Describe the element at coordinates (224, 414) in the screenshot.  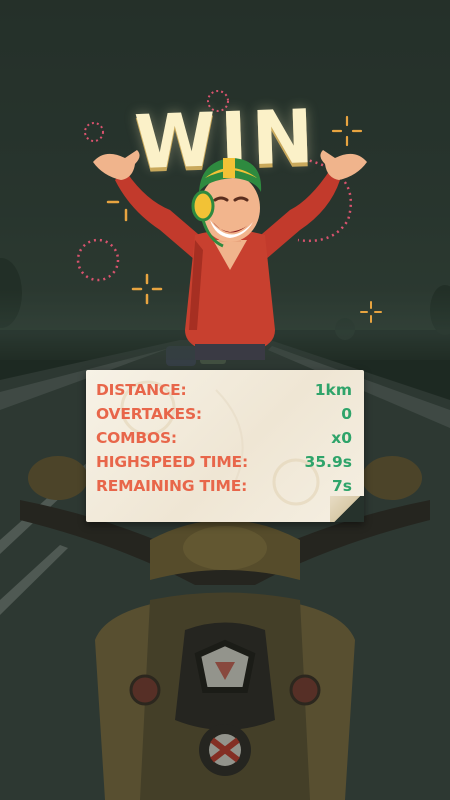
I see `stat-row-overtakes: OVERTAKES: 0` at that location.